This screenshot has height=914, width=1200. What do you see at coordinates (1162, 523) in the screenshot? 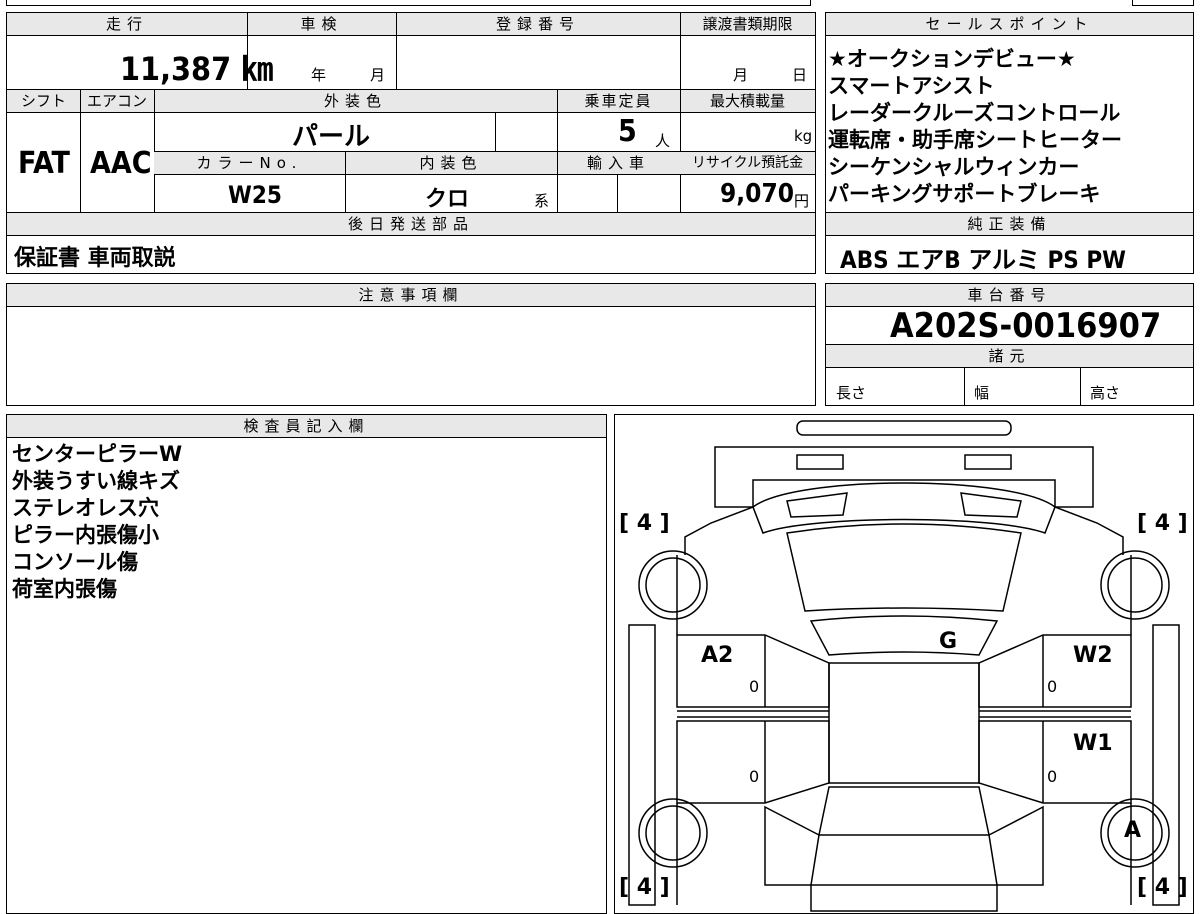
I see `tire-label-fr: [ 4 ]` at bounding box center [1162, 523].